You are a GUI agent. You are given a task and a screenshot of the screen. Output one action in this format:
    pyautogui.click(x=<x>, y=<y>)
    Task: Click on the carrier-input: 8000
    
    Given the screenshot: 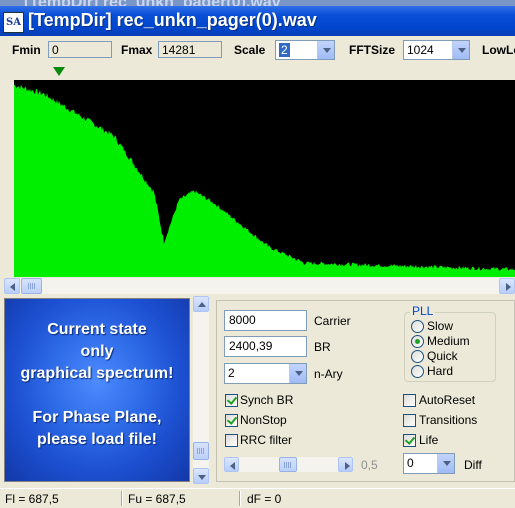 What is the action you would take?
    pyautogui.click(x=265, y=320)
    